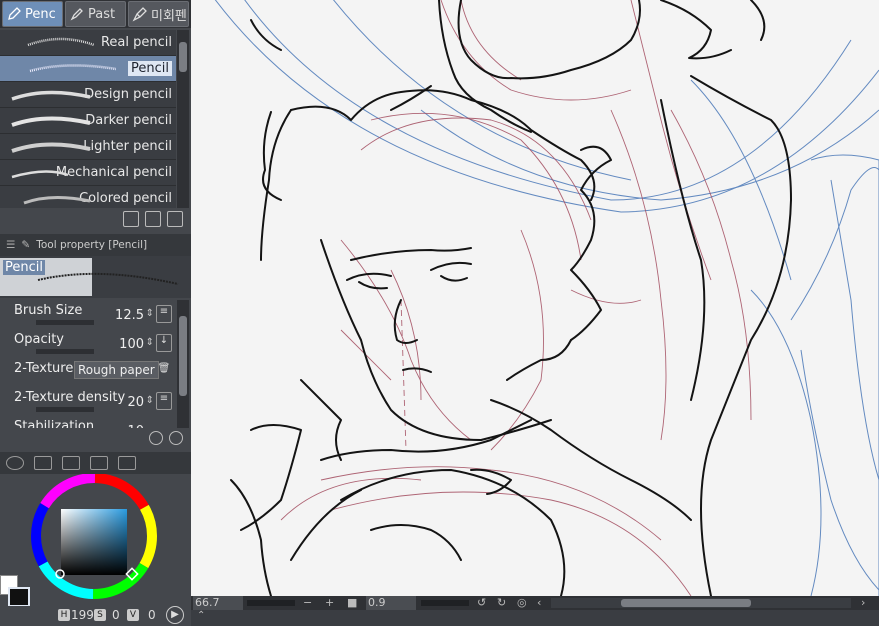 The height and width of the screenshot is (626, 879). Describe the element at coordinates (99, 463) in the screenshot. I see `intermediate-color-tab-icon` at that location.